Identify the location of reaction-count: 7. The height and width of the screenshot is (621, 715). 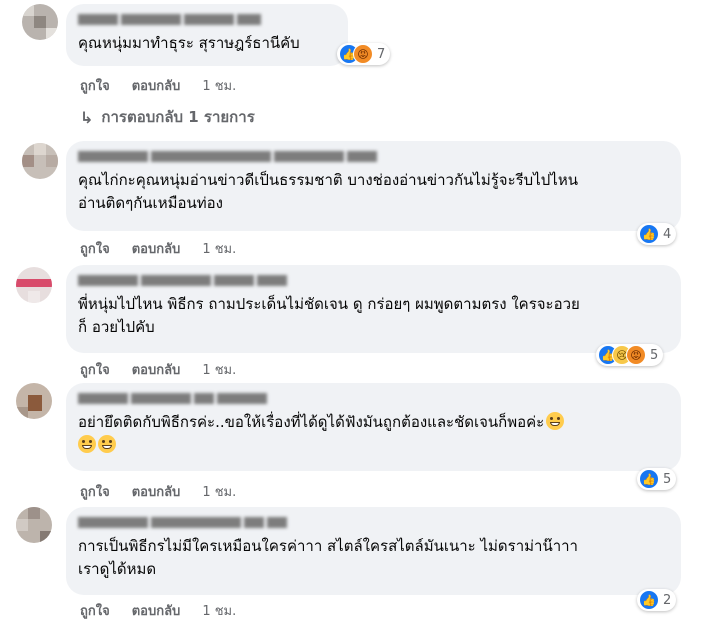
(381, 54).